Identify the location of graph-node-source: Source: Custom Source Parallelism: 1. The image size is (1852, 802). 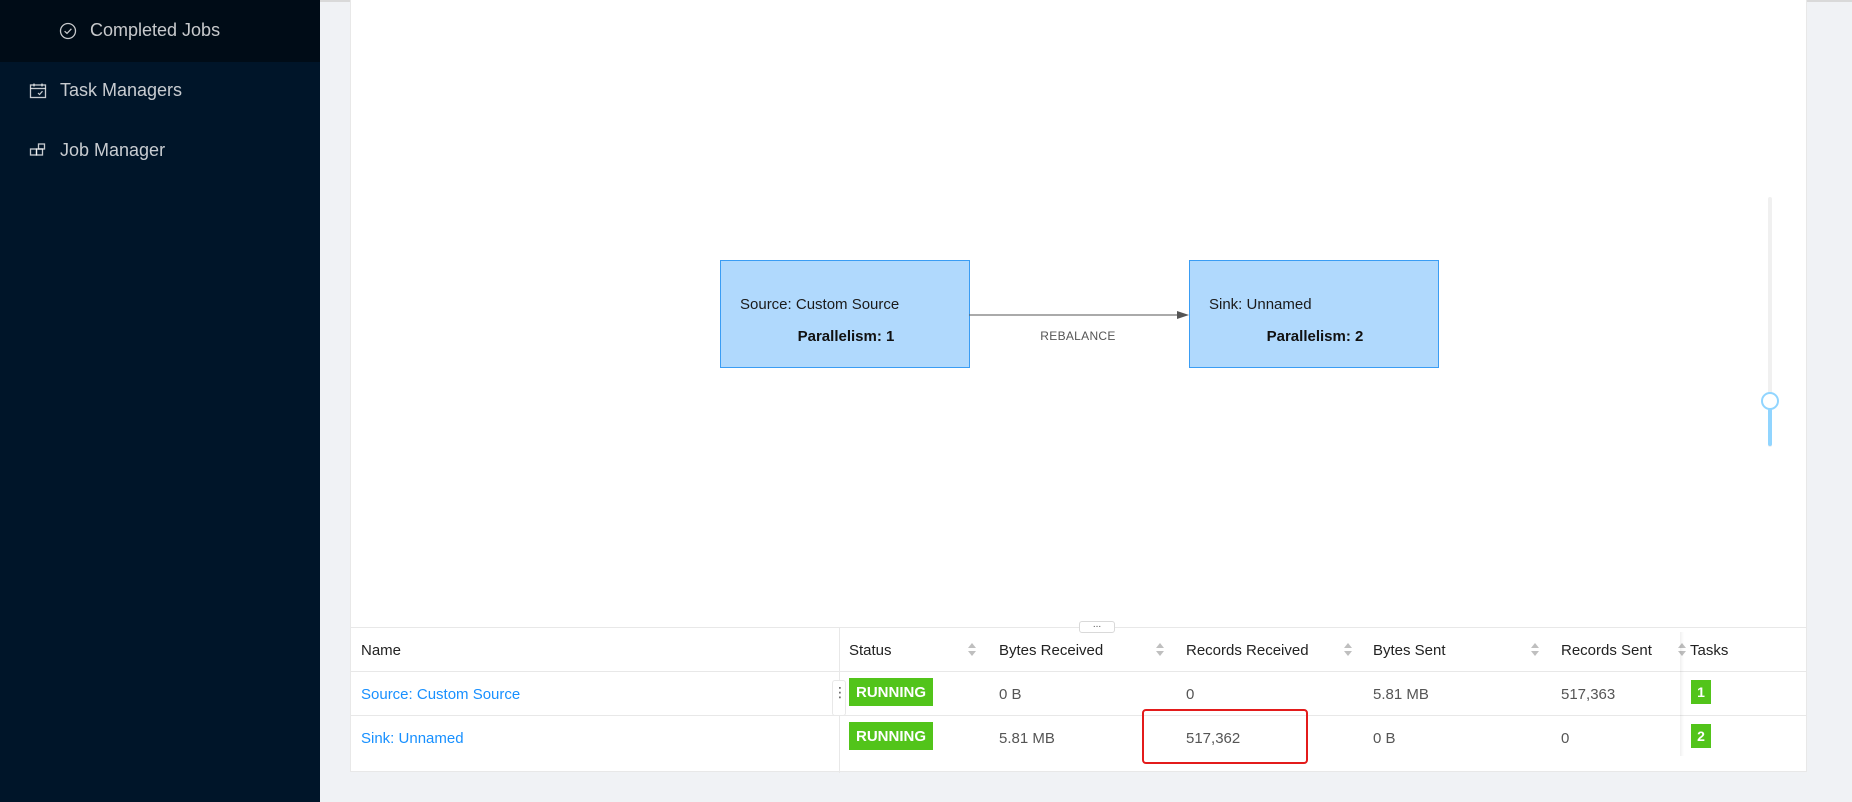
(845, 314).